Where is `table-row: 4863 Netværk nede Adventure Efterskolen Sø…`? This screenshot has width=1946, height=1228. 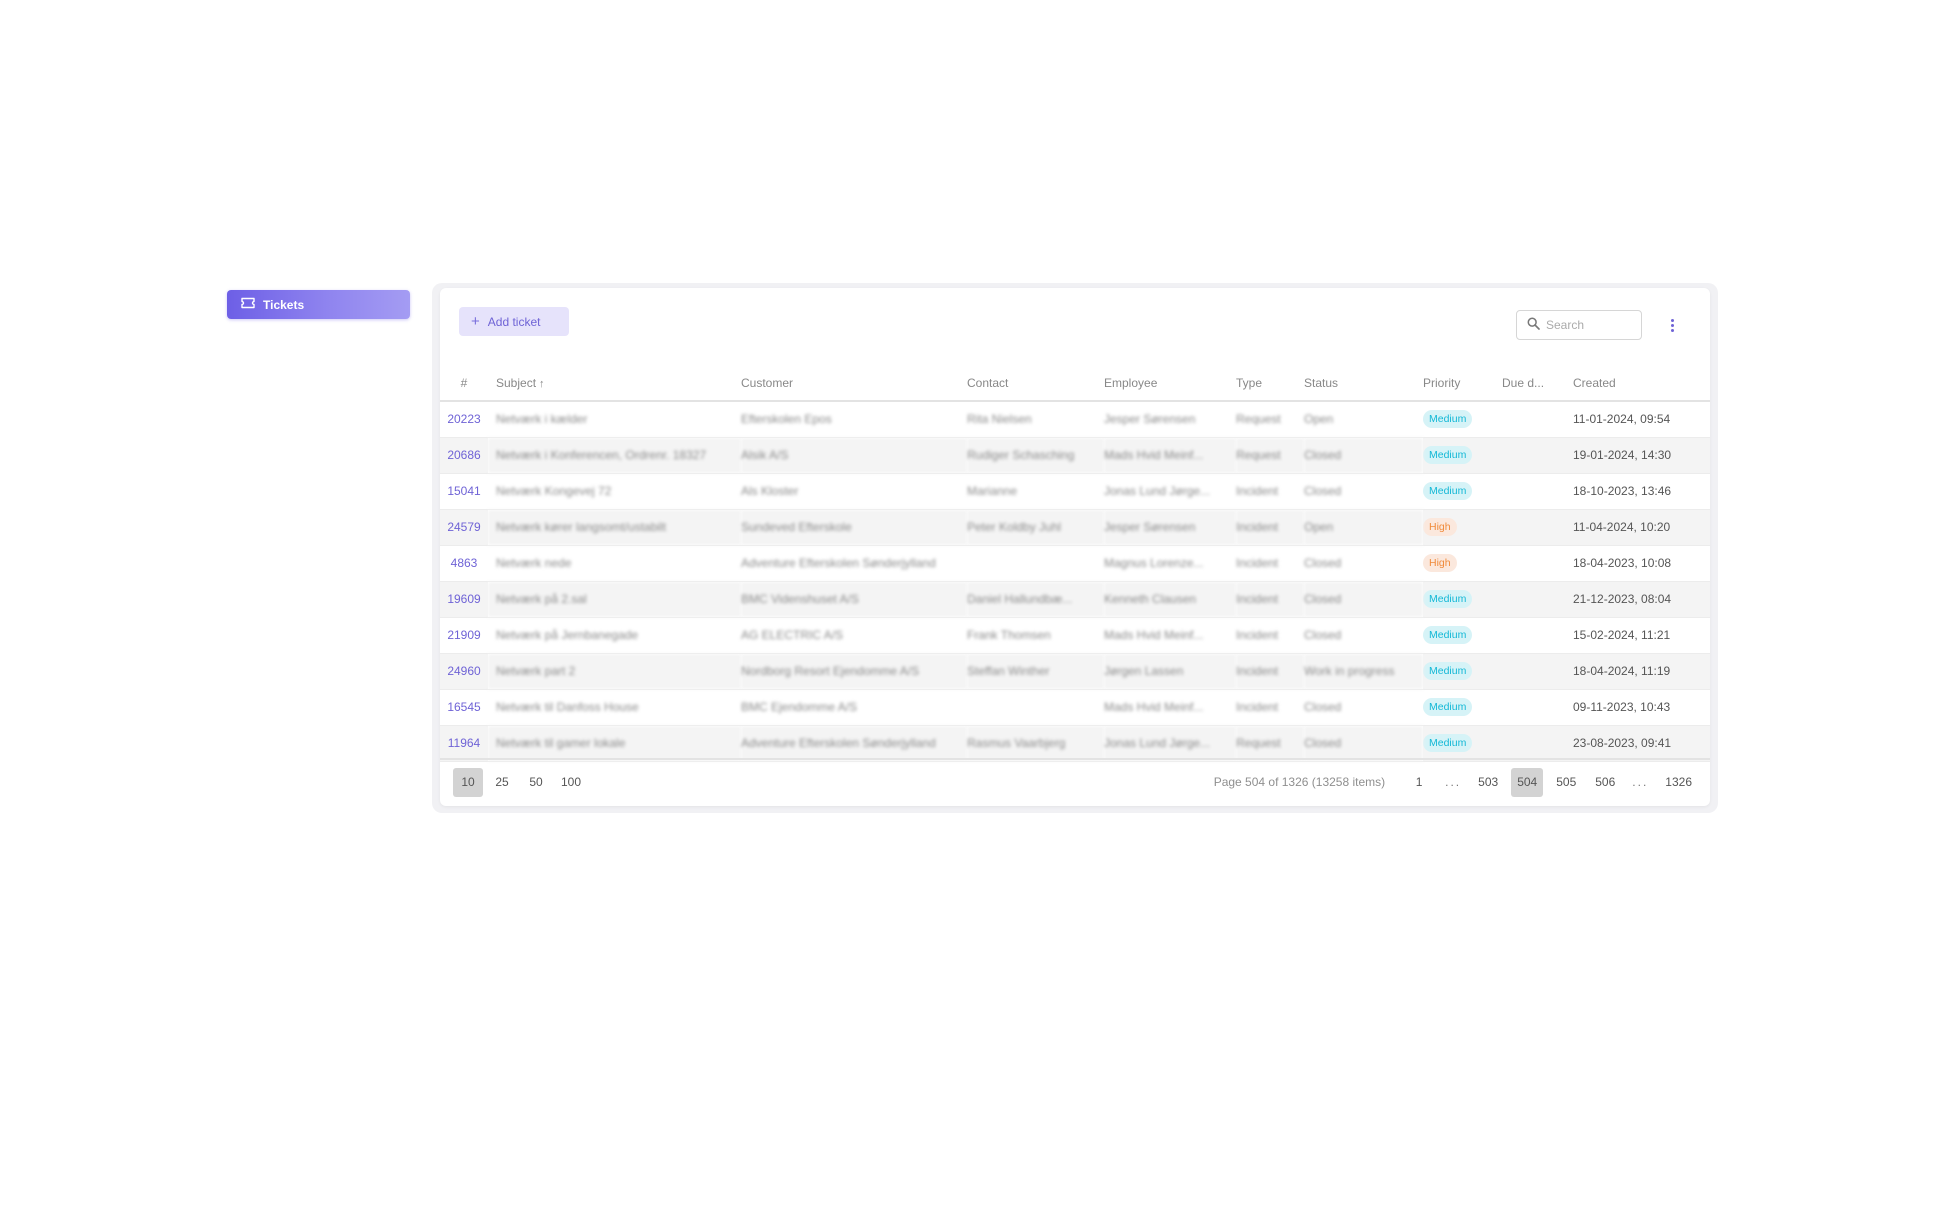
table-row: 4863 Netværk nede Adventure Efterskolen Sø… is located at coordinates (1075, 563).